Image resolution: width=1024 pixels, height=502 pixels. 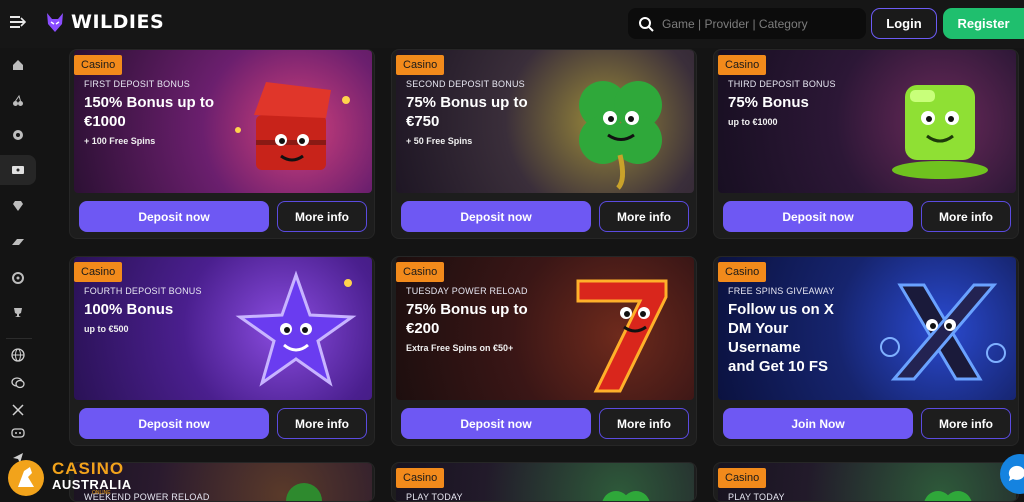 What do you see at coordinates (292, 126) in the screenshot?
I see `treasure-chest-icon` at bounding box center [292, 126].